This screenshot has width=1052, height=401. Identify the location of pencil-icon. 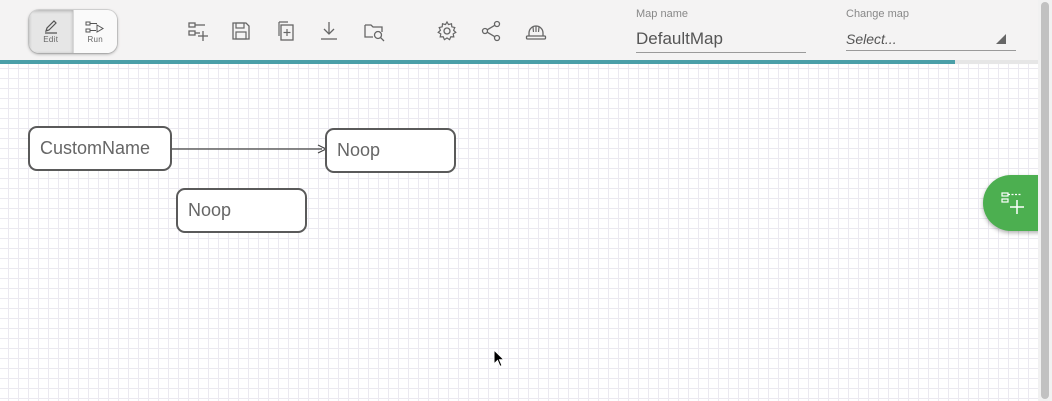
(50, 26).